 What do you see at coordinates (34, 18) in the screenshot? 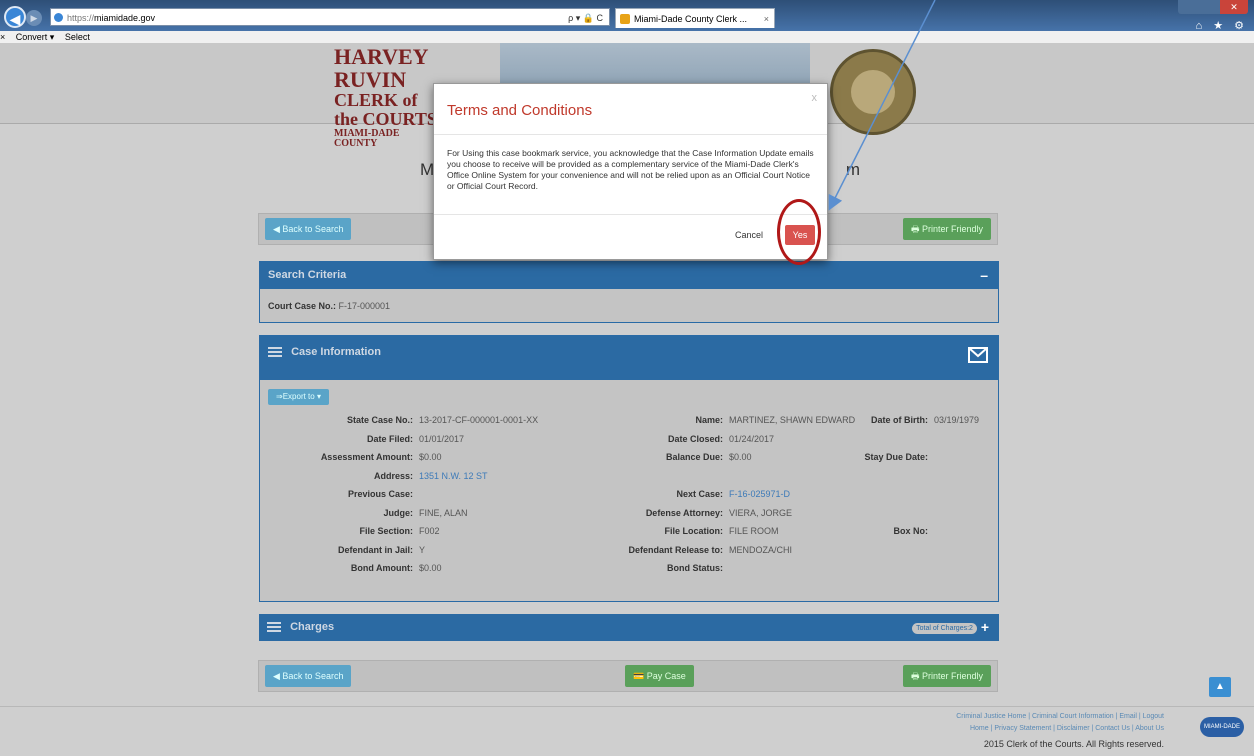
I see `forward-arrow-icon: ▶` at bounding box center [34, 18].